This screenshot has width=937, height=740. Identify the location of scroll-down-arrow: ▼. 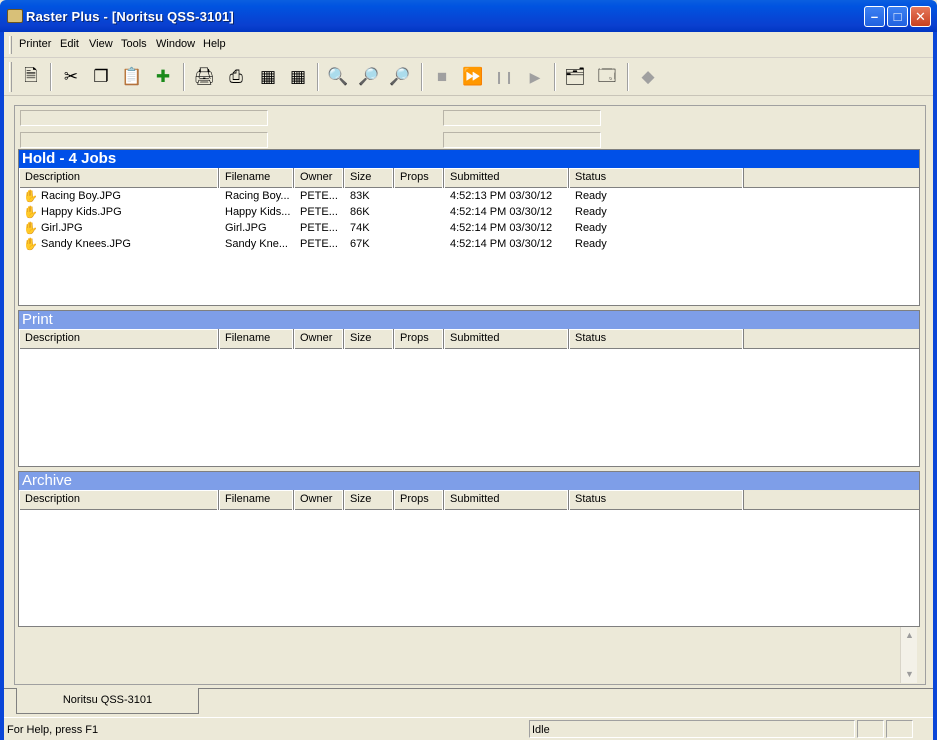
(909, 674).